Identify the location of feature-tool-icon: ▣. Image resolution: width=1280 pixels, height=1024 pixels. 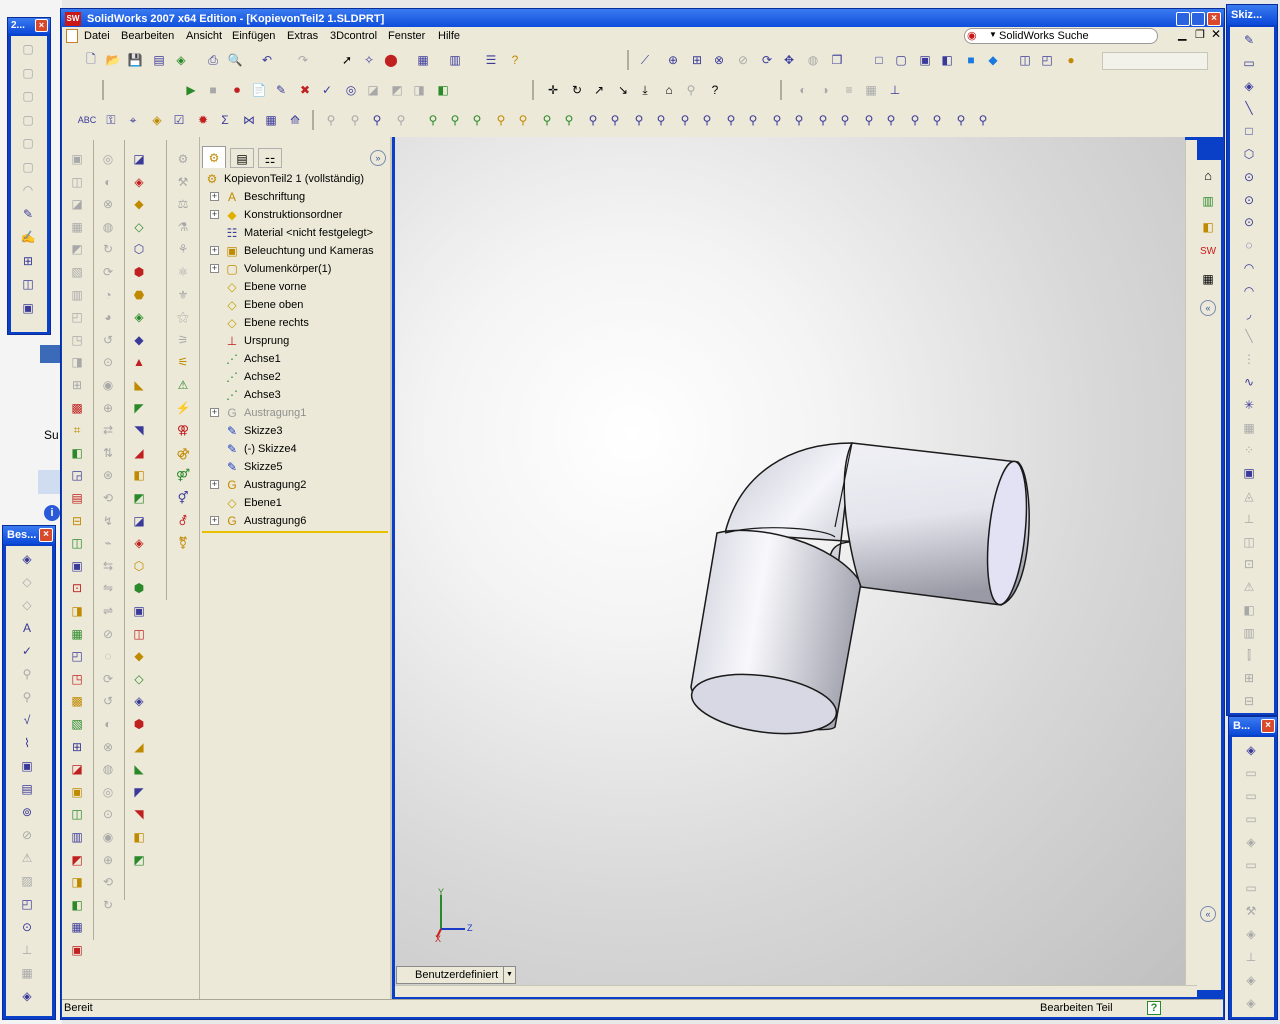
(77, 159).